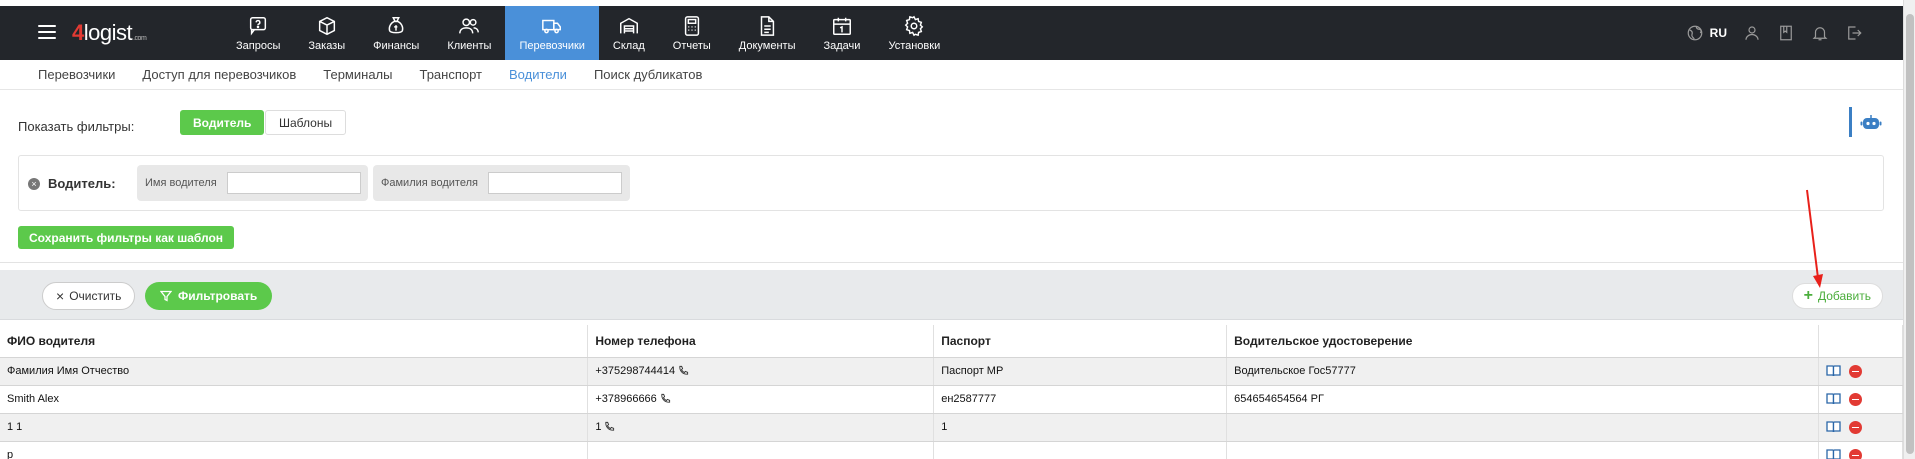 Image resolution: width=1915 pixels, height=459 pixels. I want to click on driver-filter-tab: Водитель, so click(222, 122).